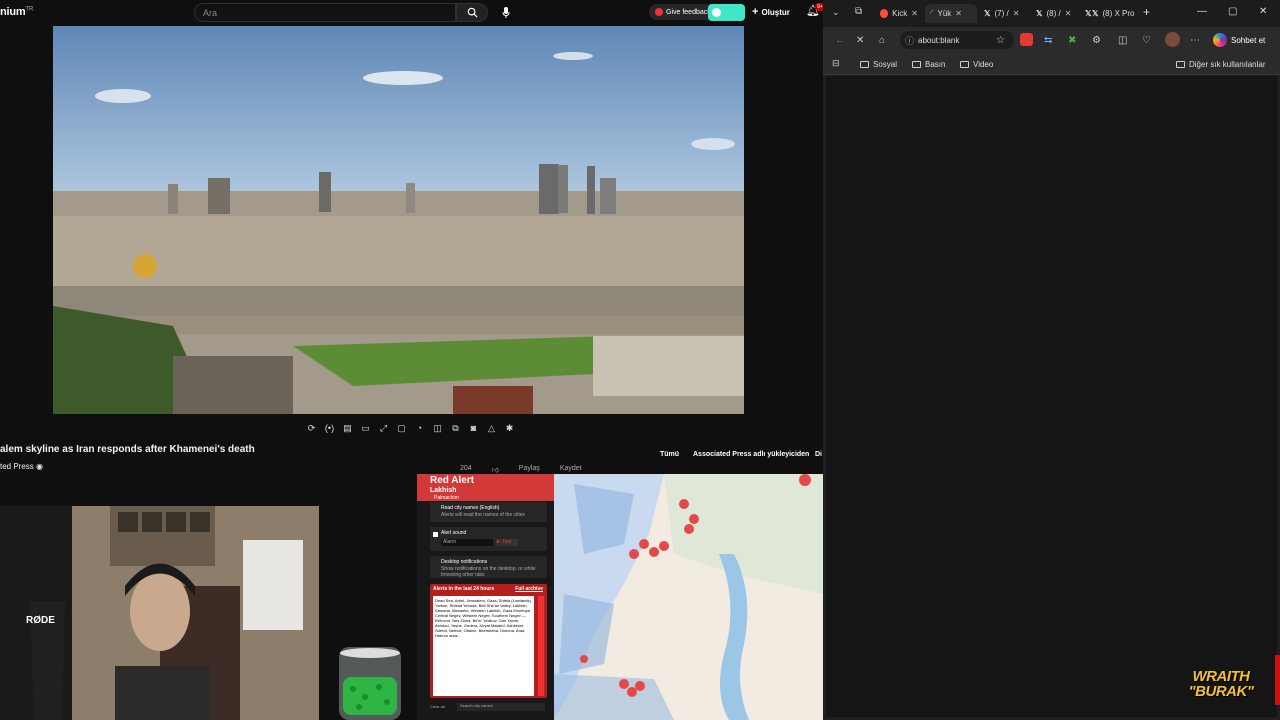  Describe the element at coordinates (1048, 40) in the screenshot. I see `translate-icon: ⇆` at that location.